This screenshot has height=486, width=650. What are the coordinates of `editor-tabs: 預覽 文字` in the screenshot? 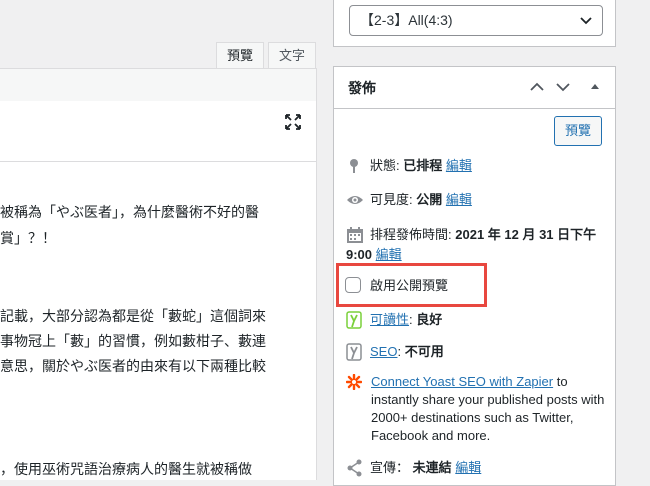 It's located at (265, 55).